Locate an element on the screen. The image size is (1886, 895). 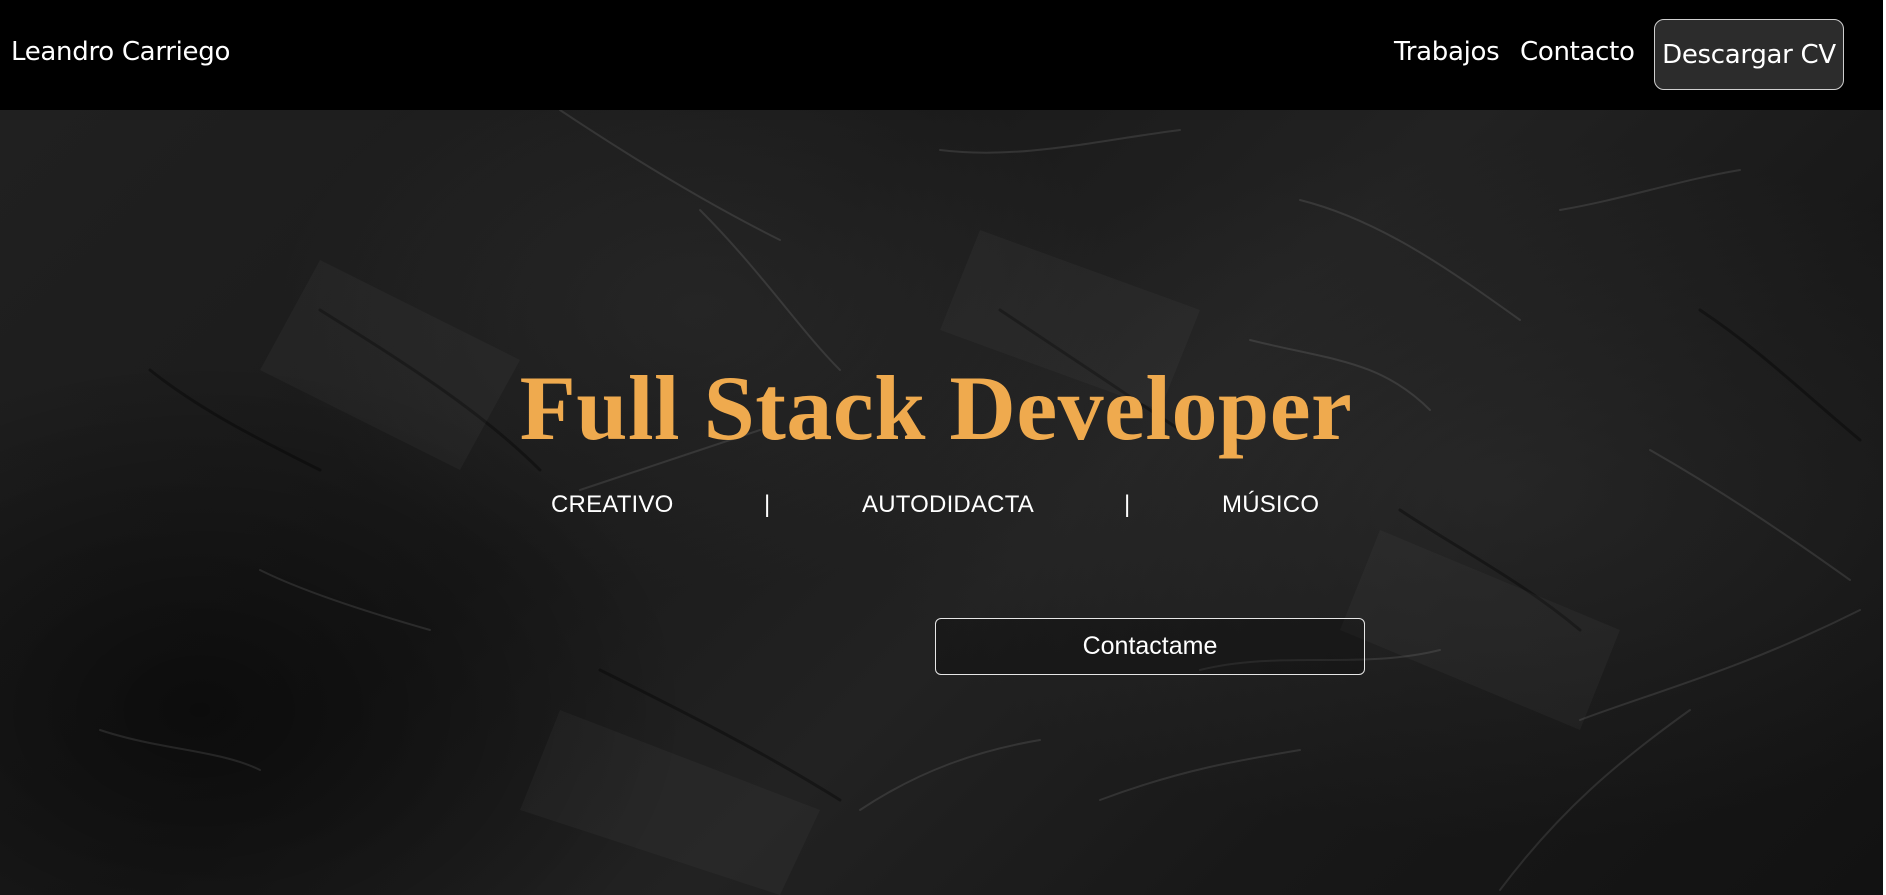
brand-name: Leandro Carriego is located at coordinates (120, 52).